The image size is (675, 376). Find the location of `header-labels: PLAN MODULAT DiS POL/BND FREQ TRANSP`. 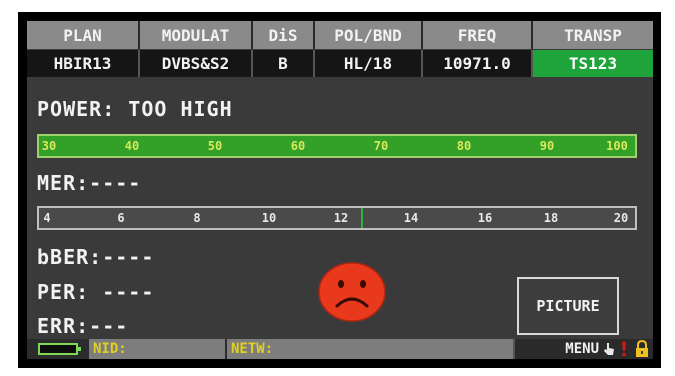

header-labels: PLAN MODULAT DiS POL/BND FREQ TRANSP is located at coordinates (340, 35).